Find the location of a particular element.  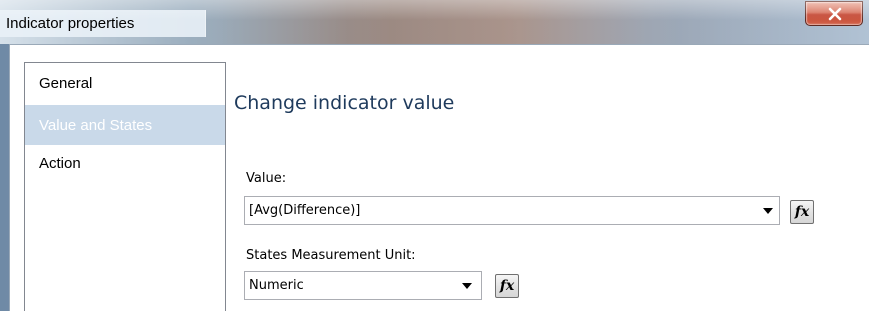

title-bar: Indicator properties is located at coordinates (434, 22).